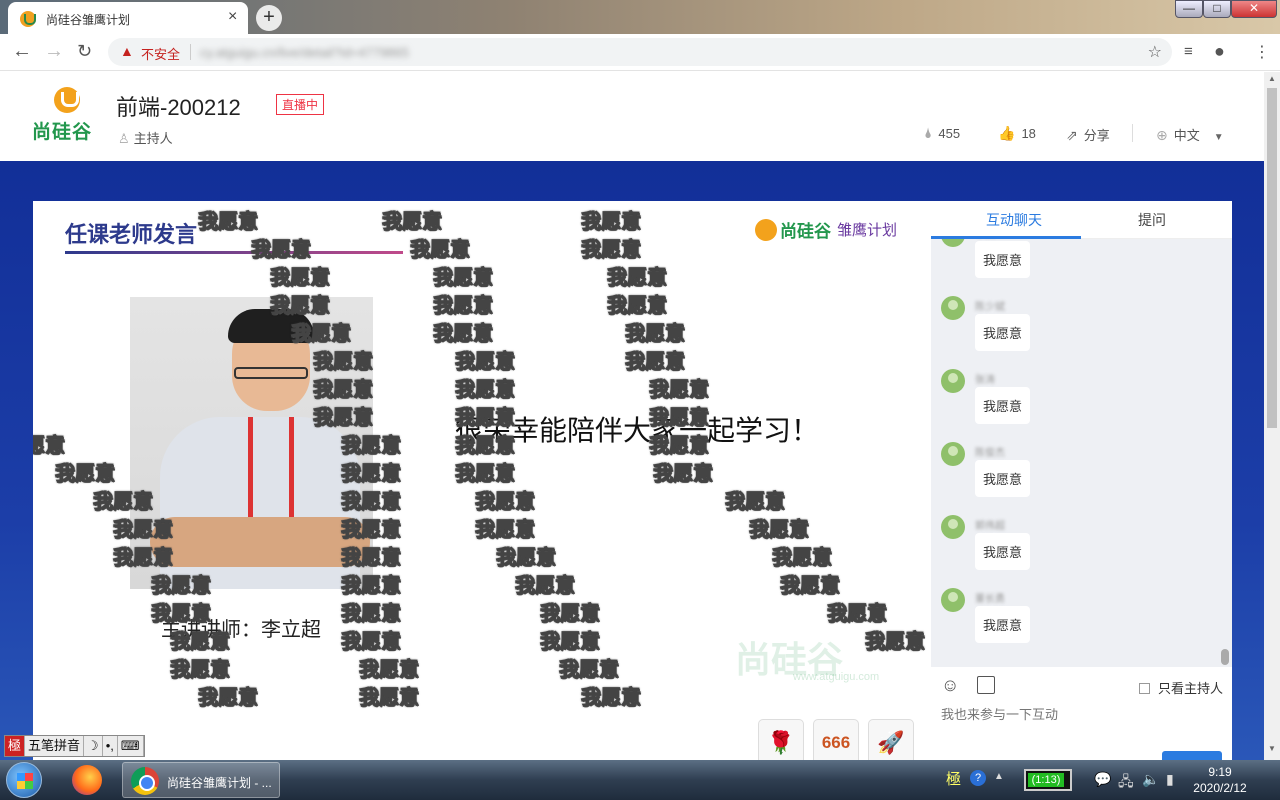 The image size is (1280, 800). What do you see at coordinates (1262, 52) in the screenshot?
I see `browser-menu-icon: ⋮` at bounding box center [1262, 52].